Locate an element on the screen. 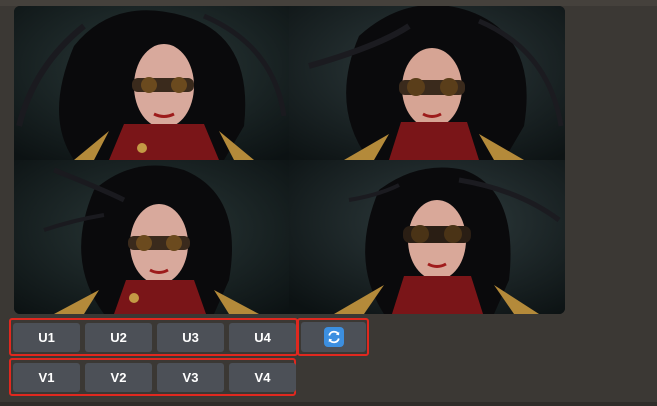 Image resolution: width=657 pixels, height=406 pixels. upscale-button-1: U1 is located at coordinates (46, 337).